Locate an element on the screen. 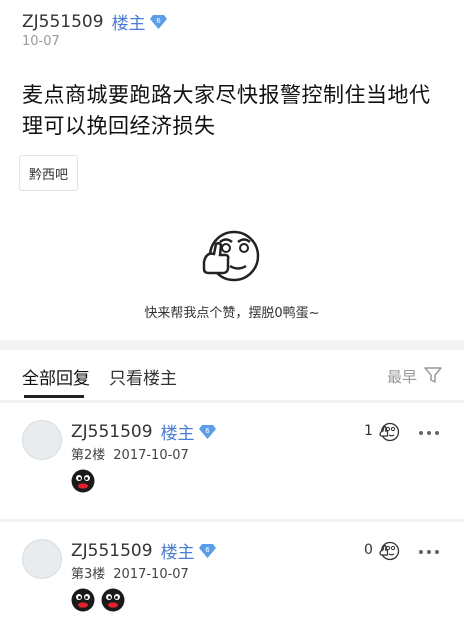 The height and width of the screenshot is (641, 464). post-author-row: ZJ551509 楼主 6 is located at coordinates (94, 21).